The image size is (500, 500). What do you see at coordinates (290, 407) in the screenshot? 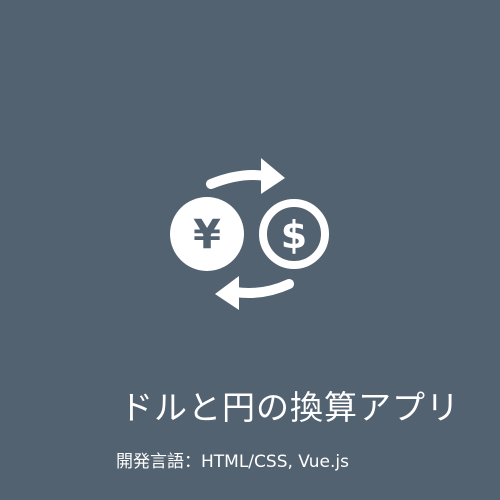
I see `app-title: ドルと円の換算アプリ` at bounding box center [290, 407].